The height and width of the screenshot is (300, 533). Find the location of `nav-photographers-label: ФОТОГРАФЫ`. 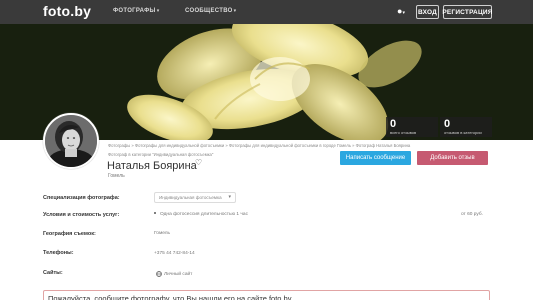

nav-photographers-label: ФОТОГРАФЫ is located at coordinates (134, 11).